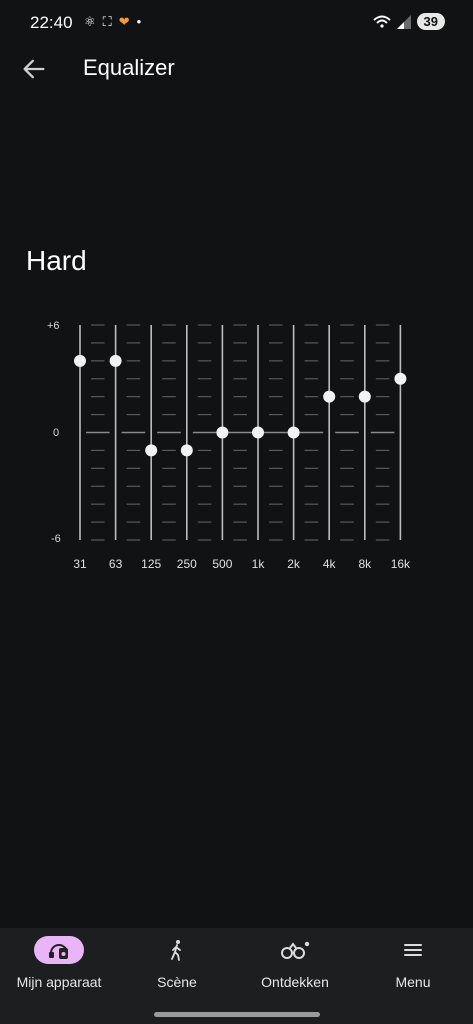 This screenshot has width=473, height=1024. Describe the element at coordinates (381, 21) in the screenshot. I see `wifi-icon` at that location.